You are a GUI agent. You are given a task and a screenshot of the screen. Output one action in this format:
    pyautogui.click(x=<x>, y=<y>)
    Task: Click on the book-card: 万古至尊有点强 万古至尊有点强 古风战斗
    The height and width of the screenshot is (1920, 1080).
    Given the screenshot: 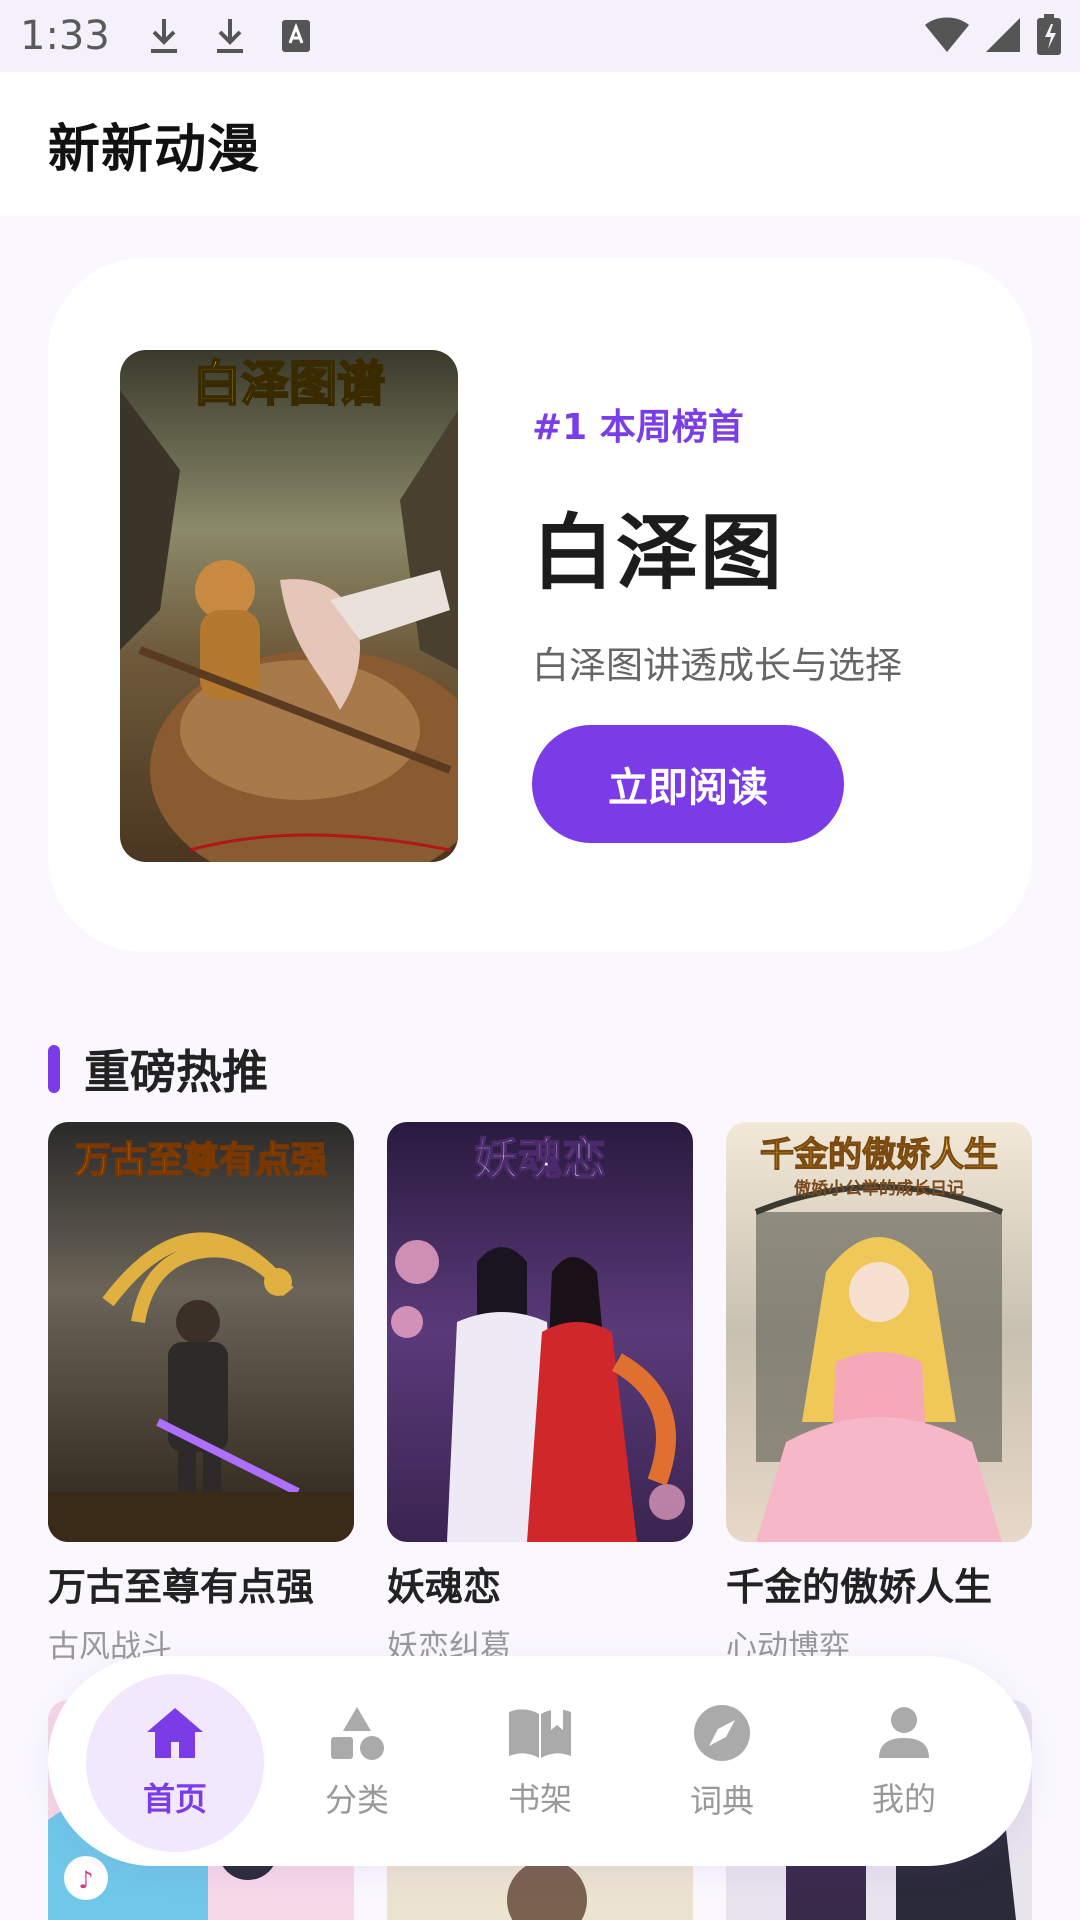 What is the action you would take?
    pyautogui.click(x=201, y=1394)
    